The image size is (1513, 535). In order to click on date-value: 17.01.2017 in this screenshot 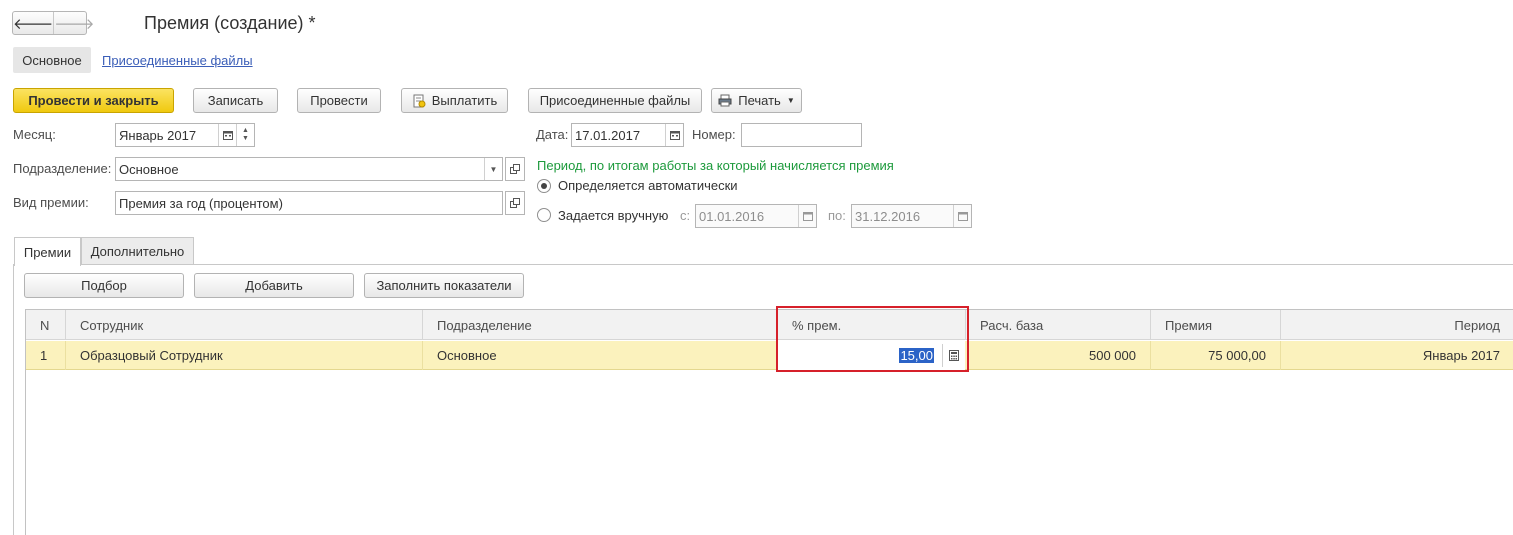, I will do `click(608, 135)`.